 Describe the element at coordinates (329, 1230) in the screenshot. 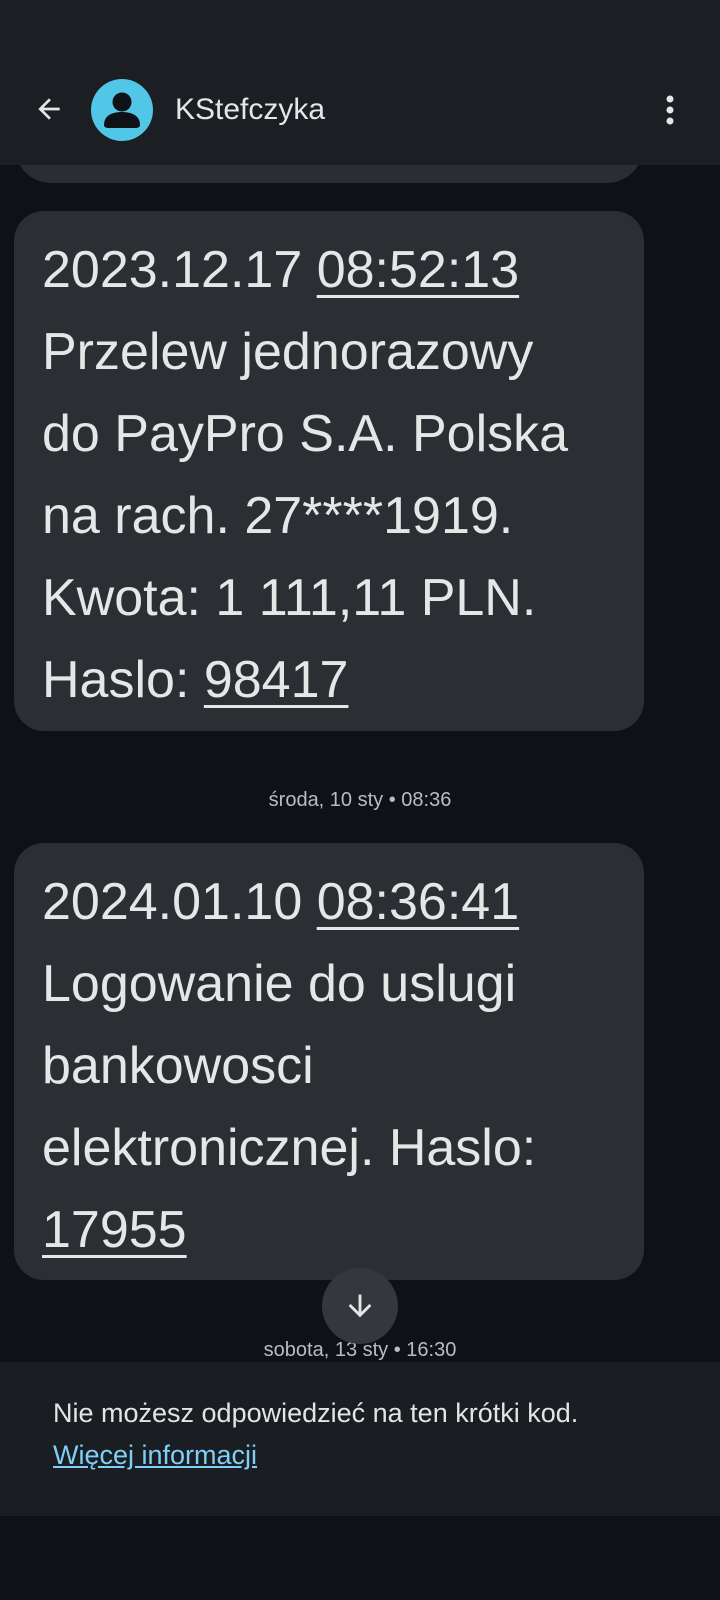

I see `message-line: 17955` at that location.